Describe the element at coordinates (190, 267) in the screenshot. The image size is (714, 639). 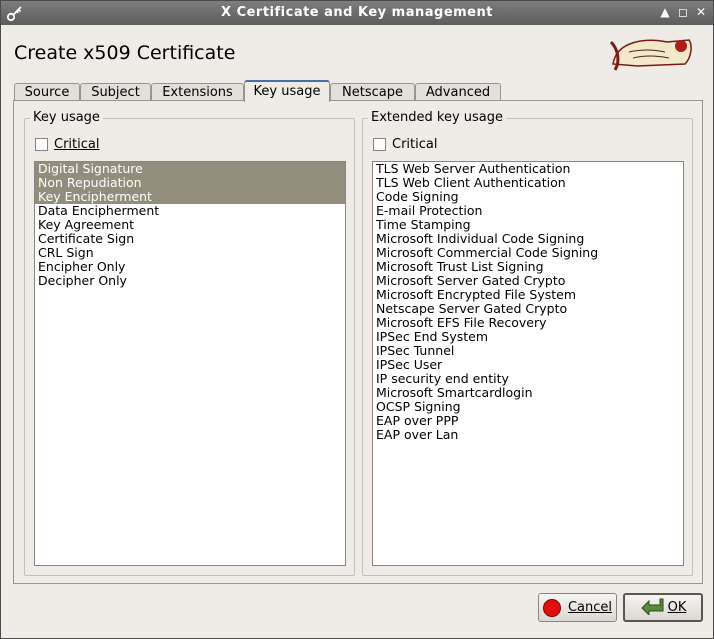
I see `key-usage-item: Encipher Only` at that location.